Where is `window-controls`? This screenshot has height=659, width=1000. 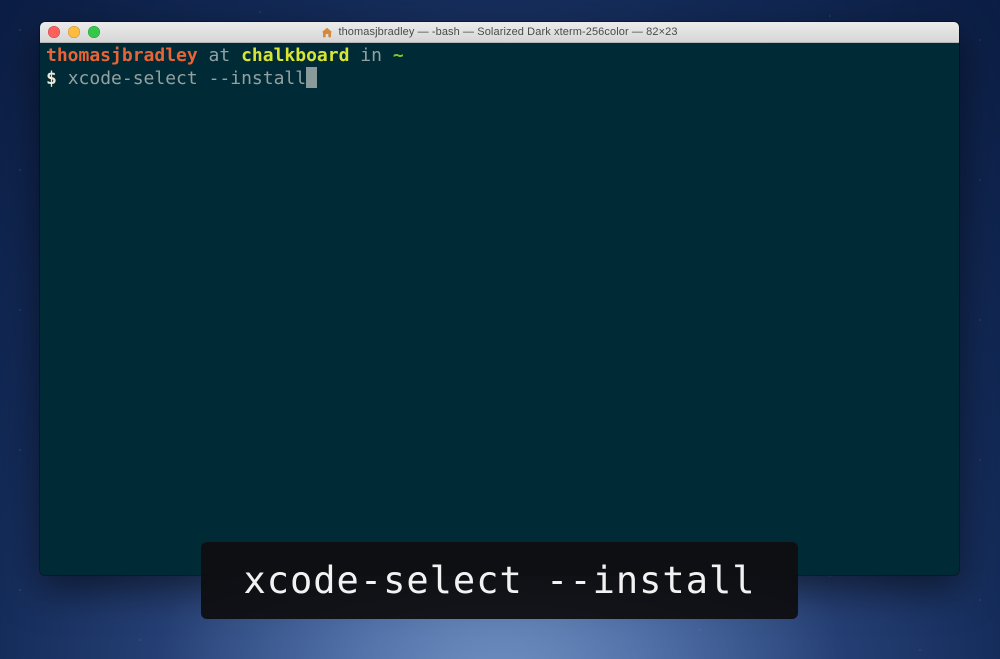 window-controls is located at coordinates (74, 32).